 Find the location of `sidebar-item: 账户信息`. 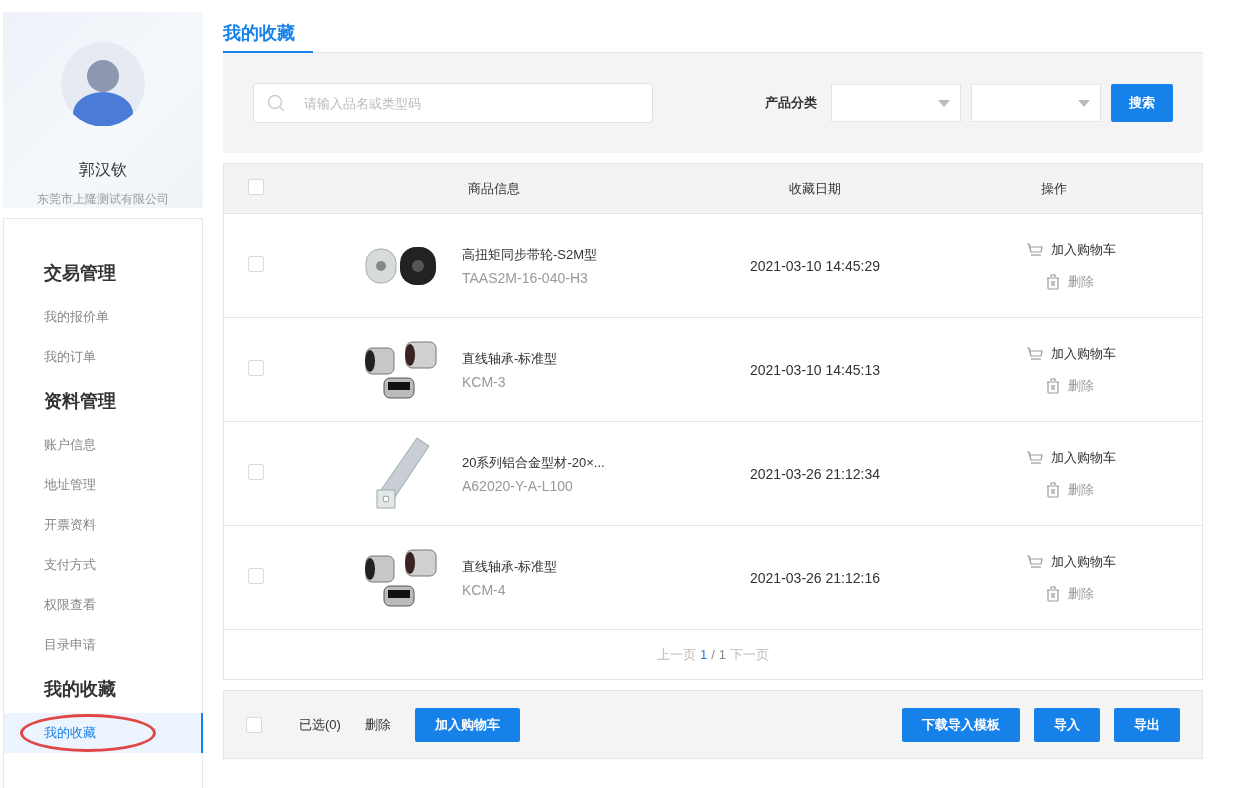

sidebar-item: 账户信息 is located at coordinates (103, 445).